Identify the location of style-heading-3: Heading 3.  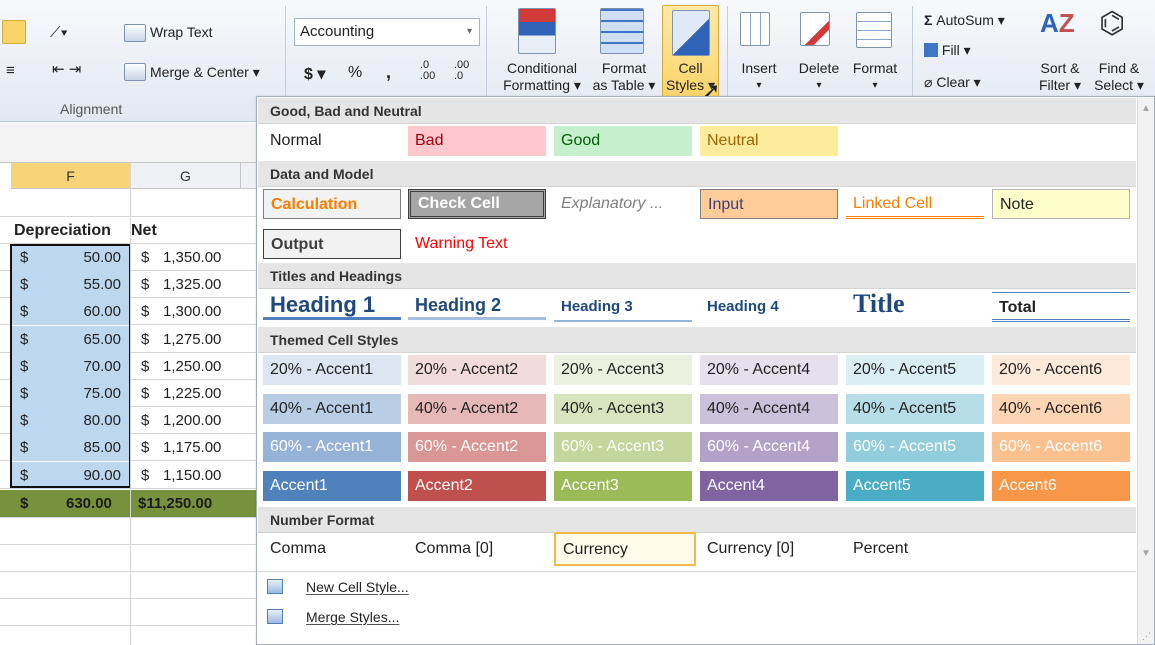
(623, 307).